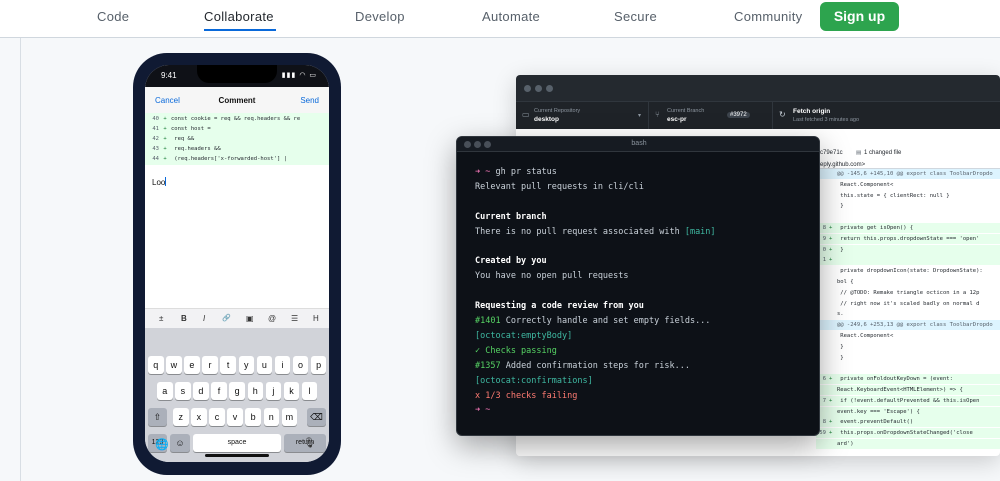 Image resolution: width=1000 pixels, height=481 pixels. What do you see at coordinates (893, 195) in the screenshot?
I see `diff-line: this.state = { clientRect: null }` at bounding box center [893, 195].